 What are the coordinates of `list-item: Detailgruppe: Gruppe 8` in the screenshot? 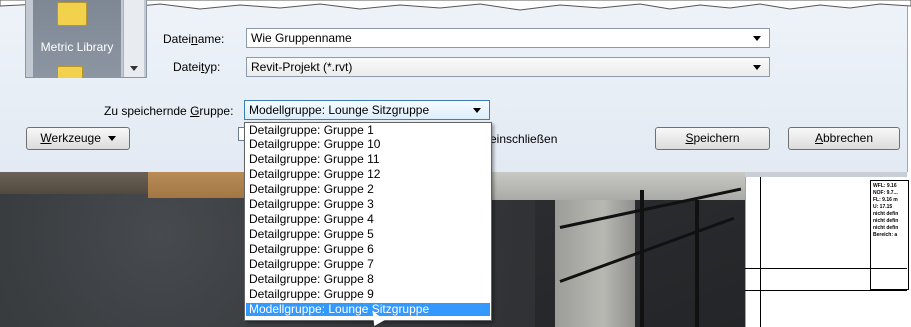 It's located at (368, 279).